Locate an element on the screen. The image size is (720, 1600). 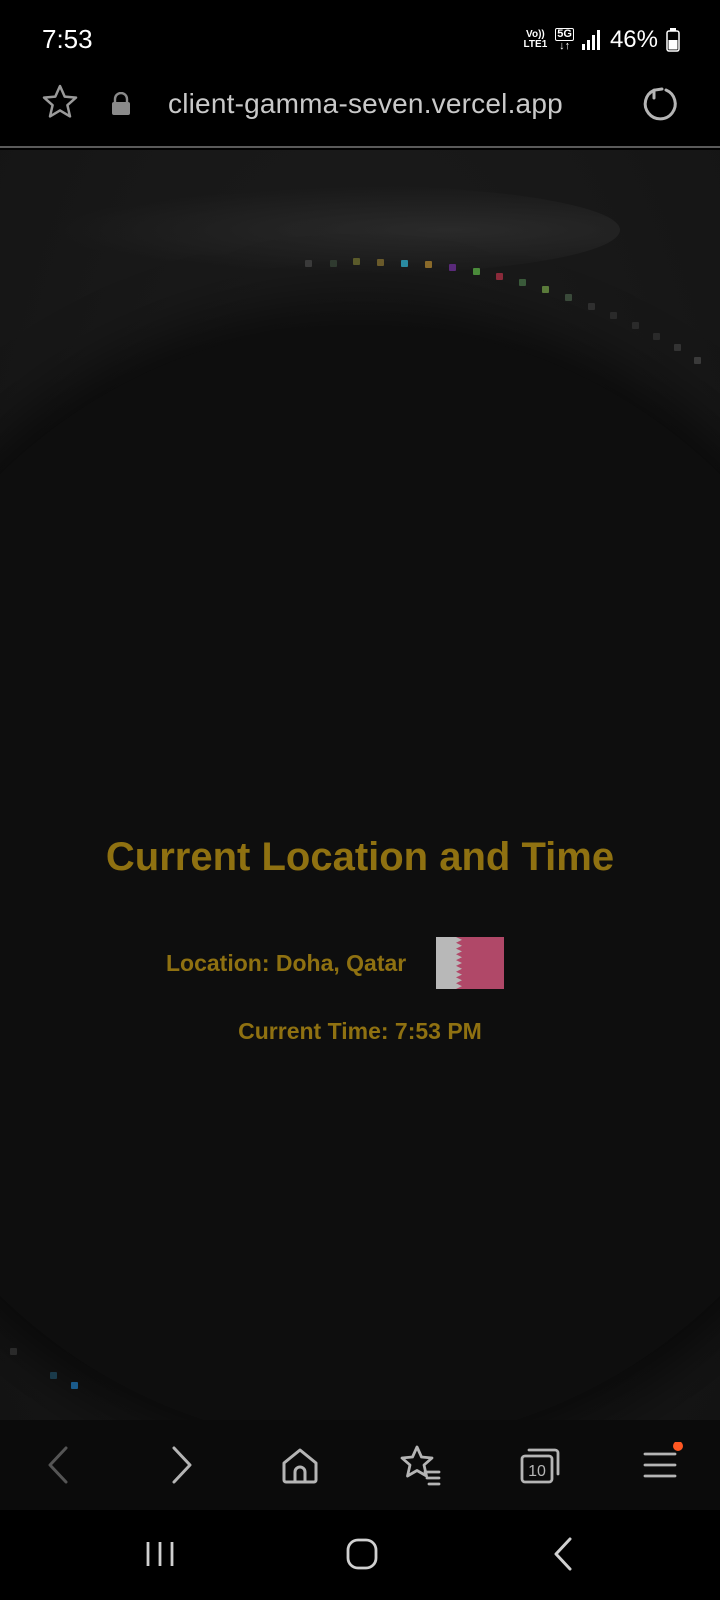
home-button-icon is located at coordinates (362, 1554).